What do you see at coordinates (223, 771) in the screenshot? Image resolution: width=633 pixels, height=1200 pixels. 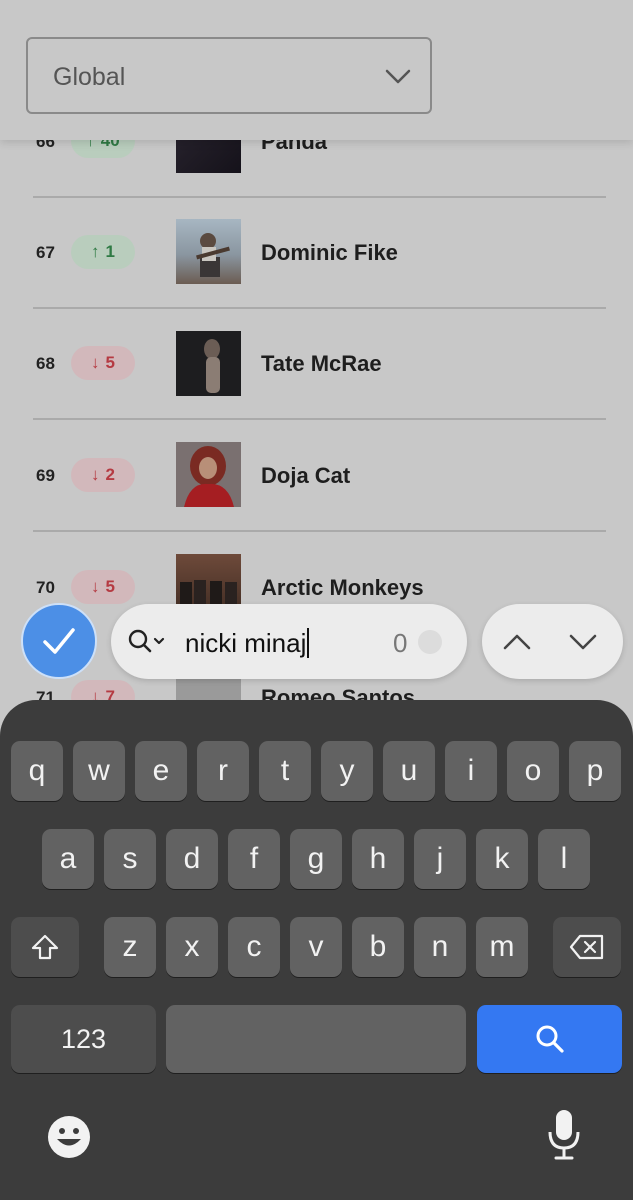 I see `key-r: r` at bounding box center [223, 771].